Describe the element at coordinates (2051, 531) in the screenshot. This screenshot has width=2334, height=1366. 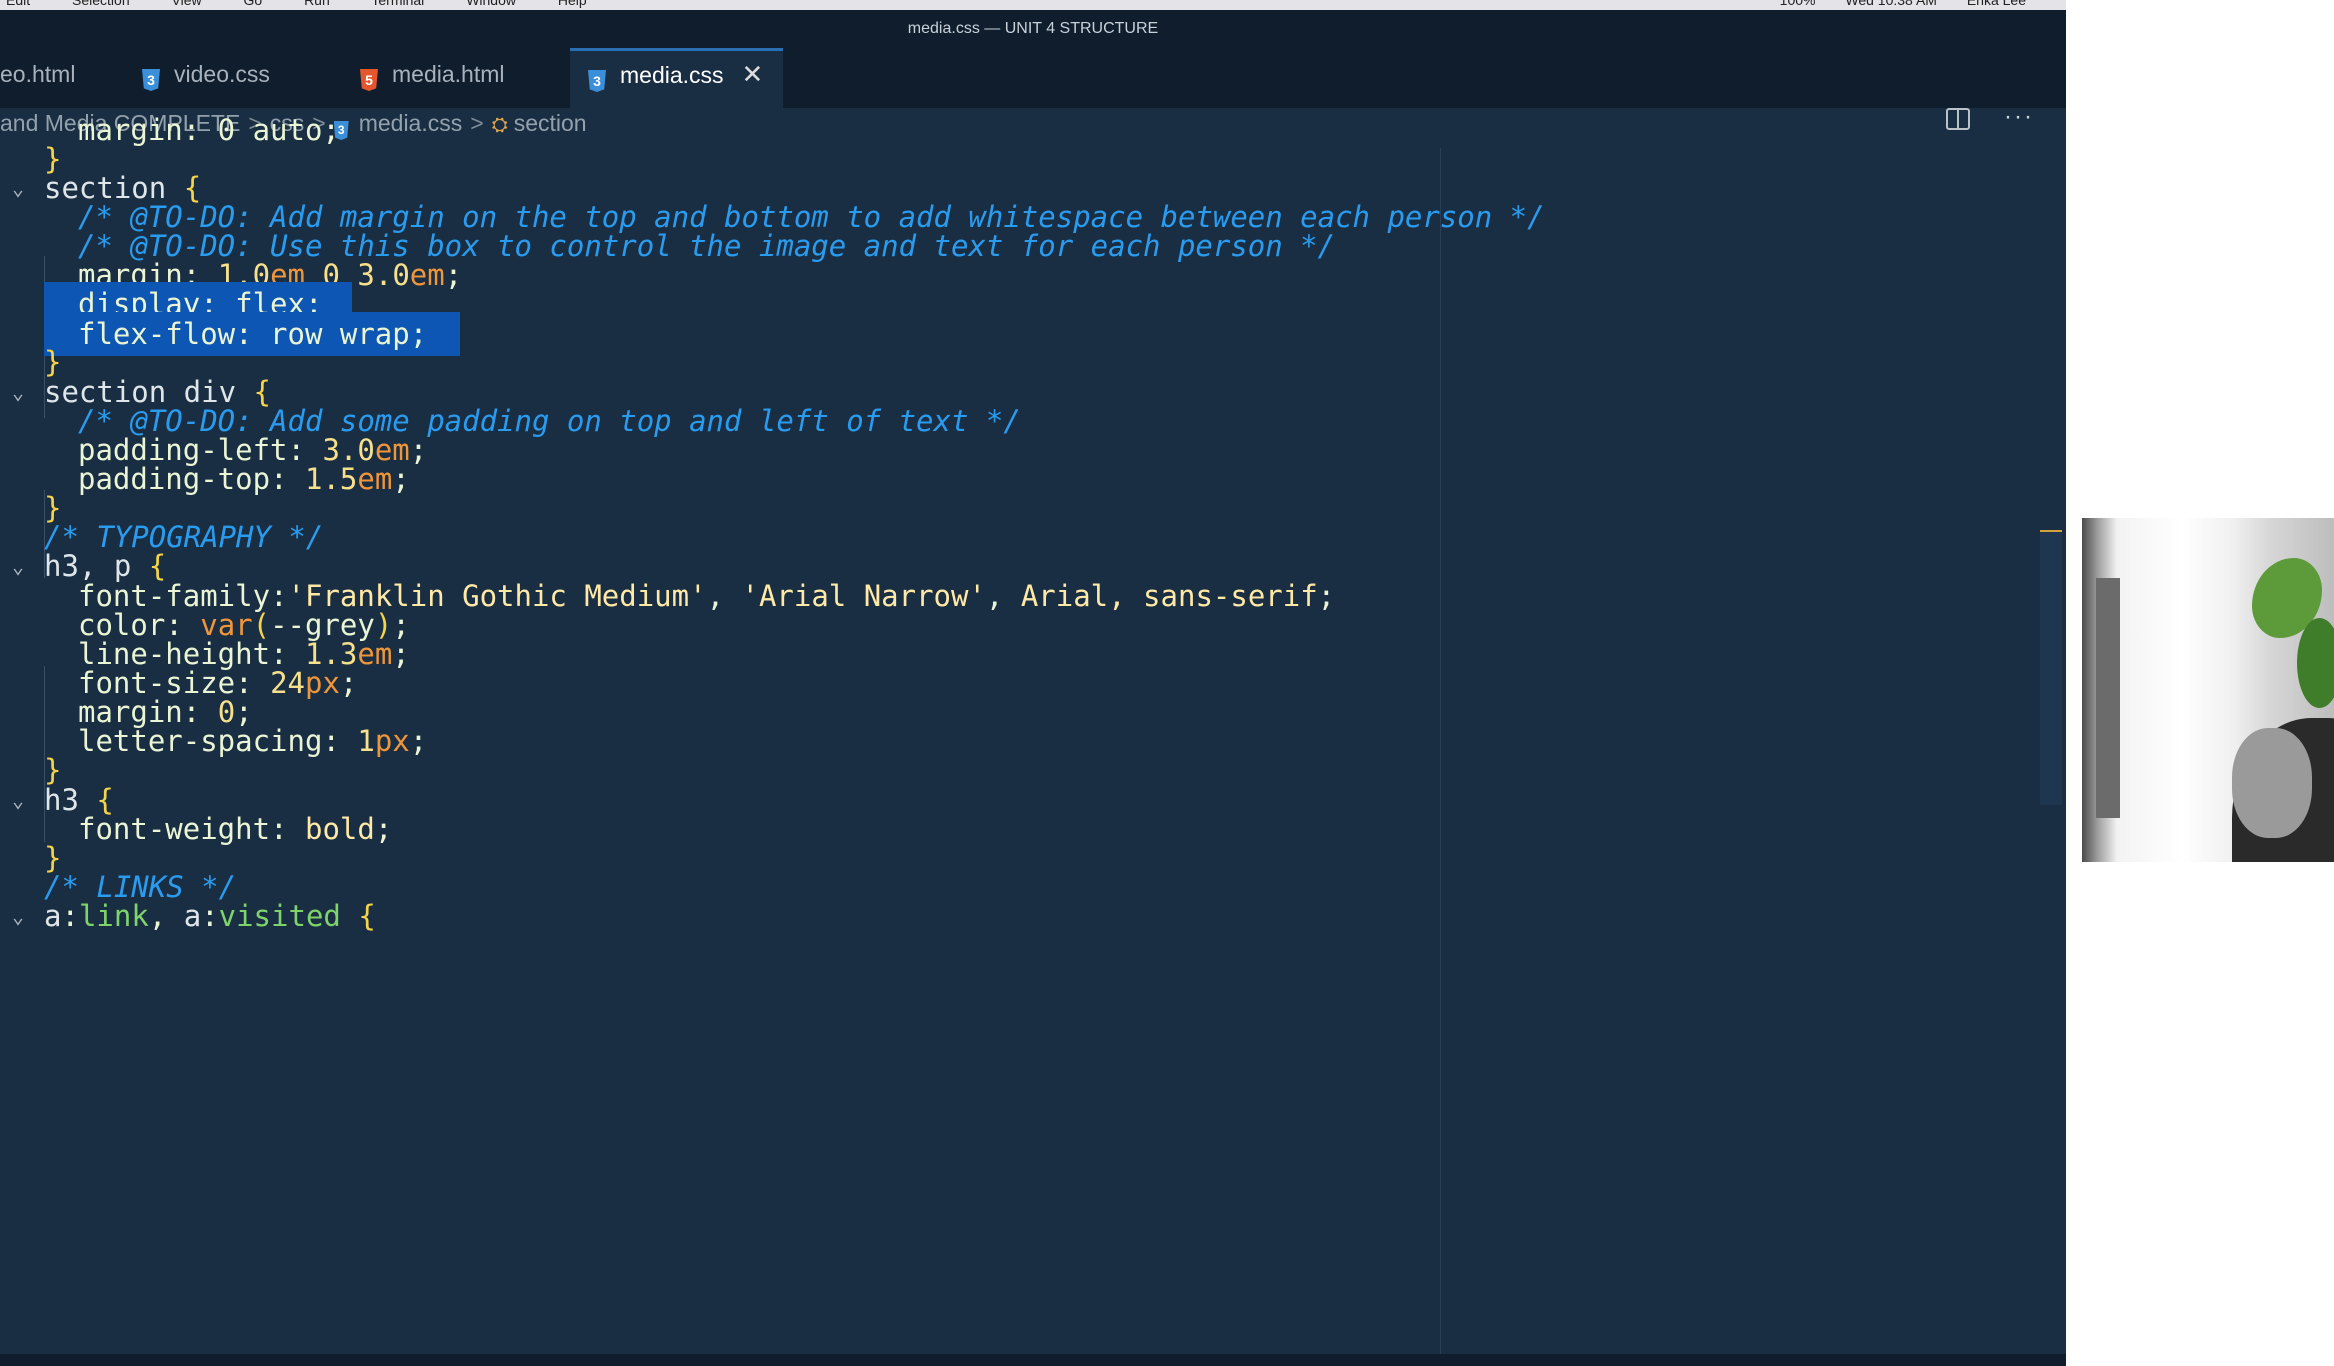
I see `scrollbar-marker` at that location.